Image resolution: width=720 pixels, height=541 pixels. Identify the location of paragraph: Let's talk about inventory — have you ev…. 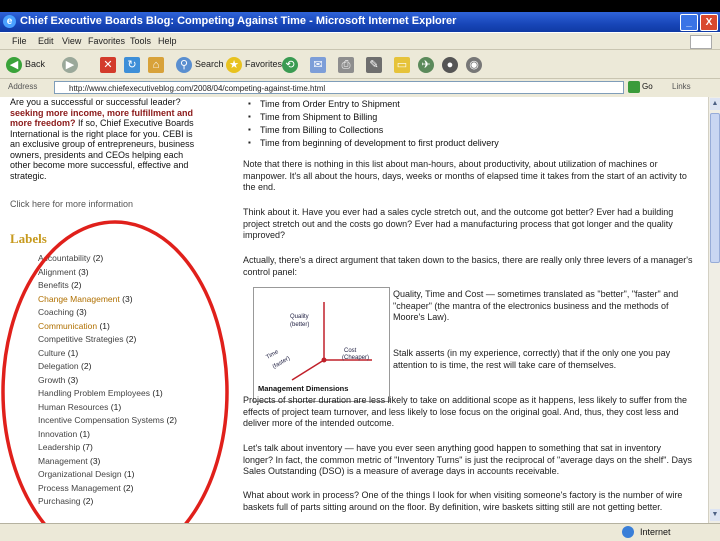
(467, 459).